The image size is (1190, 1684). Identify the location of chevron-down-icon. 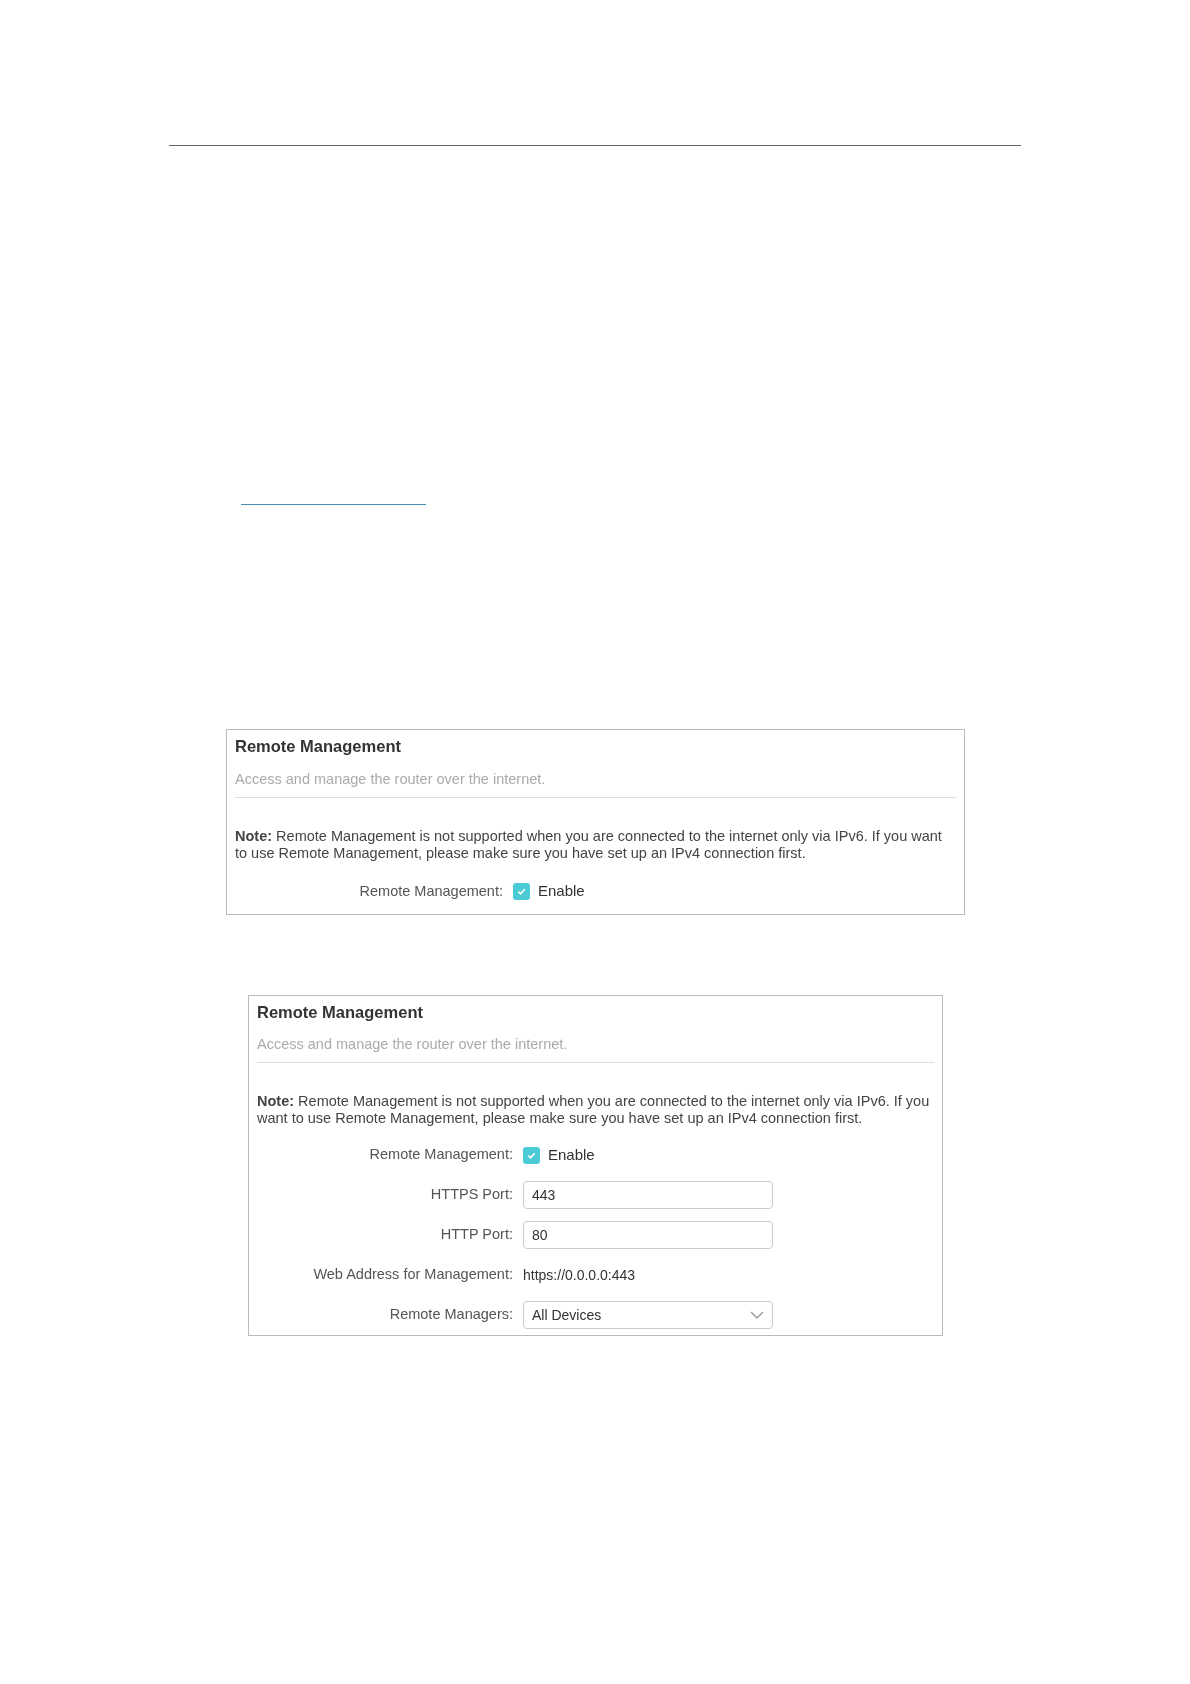
(757, 1315).